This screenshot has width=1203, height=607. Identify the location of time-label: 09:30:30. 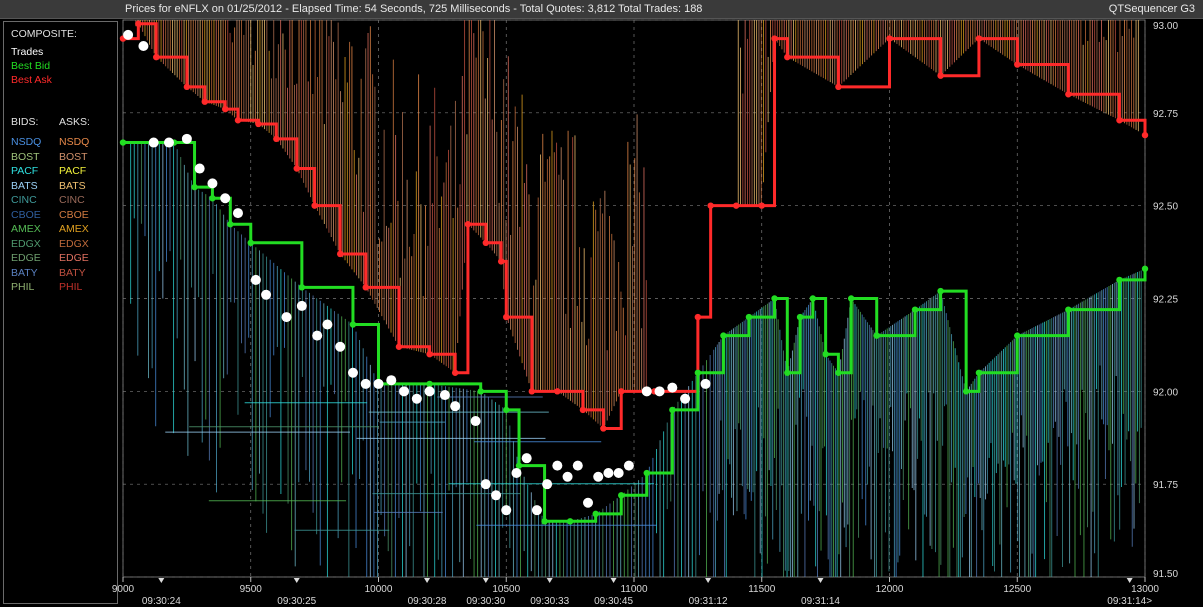
(485, 601).